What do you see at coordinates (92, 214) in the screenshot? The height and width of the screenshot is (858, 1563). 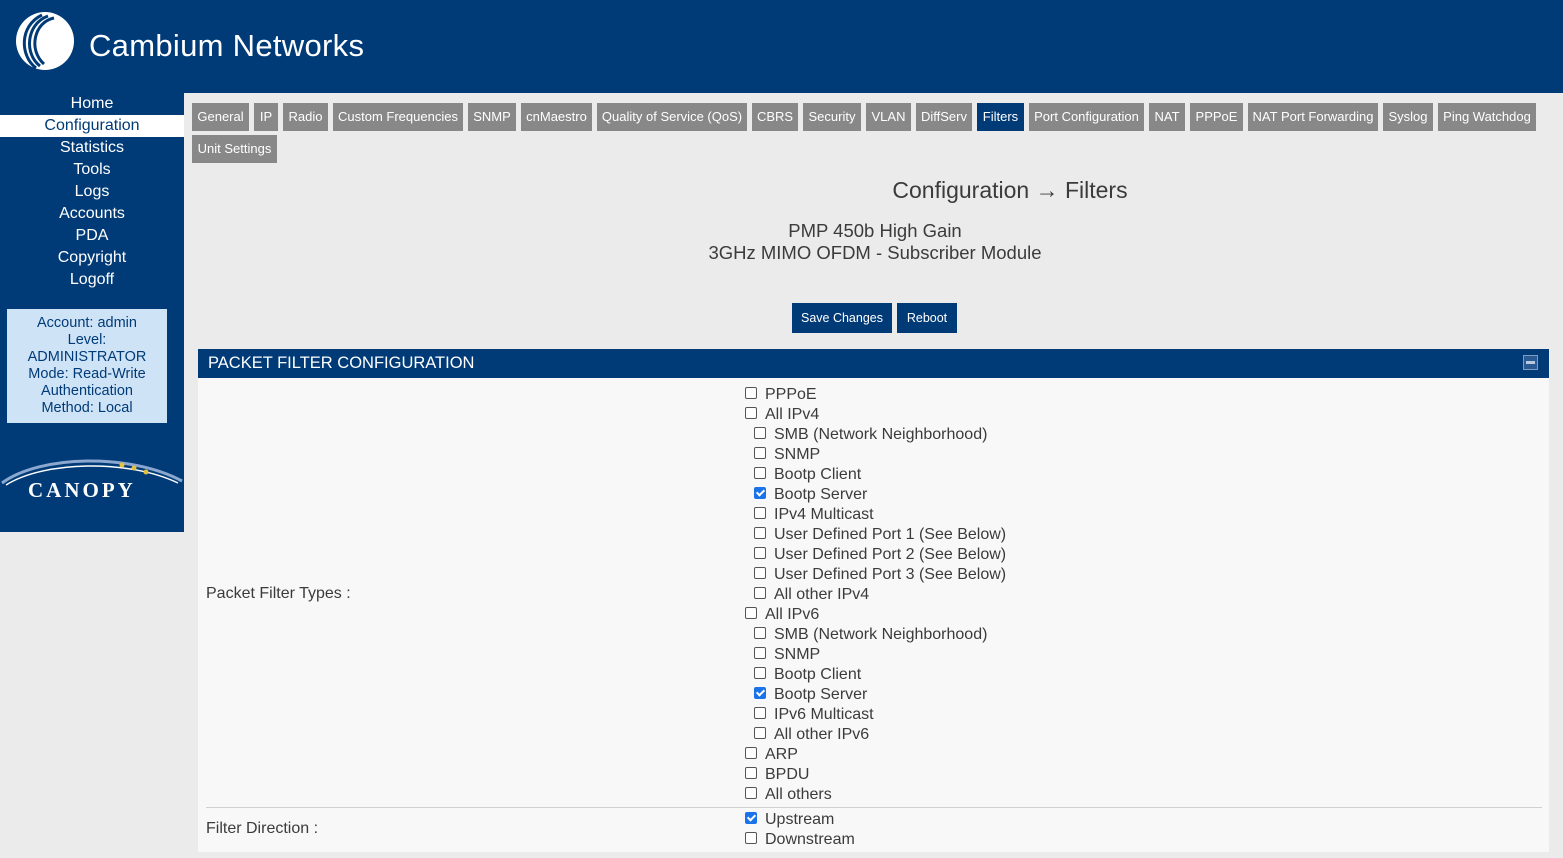 I see `sidebar-item-accounts: Accounts` at bounding box center [92, 214].